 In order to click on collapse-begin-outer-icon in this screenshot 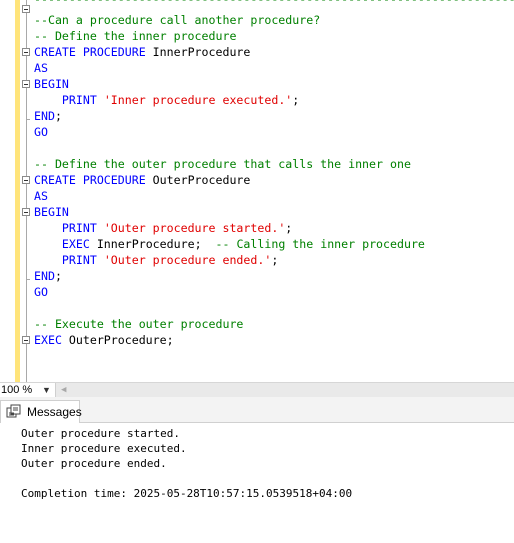, I will do `click(26, 212)`.